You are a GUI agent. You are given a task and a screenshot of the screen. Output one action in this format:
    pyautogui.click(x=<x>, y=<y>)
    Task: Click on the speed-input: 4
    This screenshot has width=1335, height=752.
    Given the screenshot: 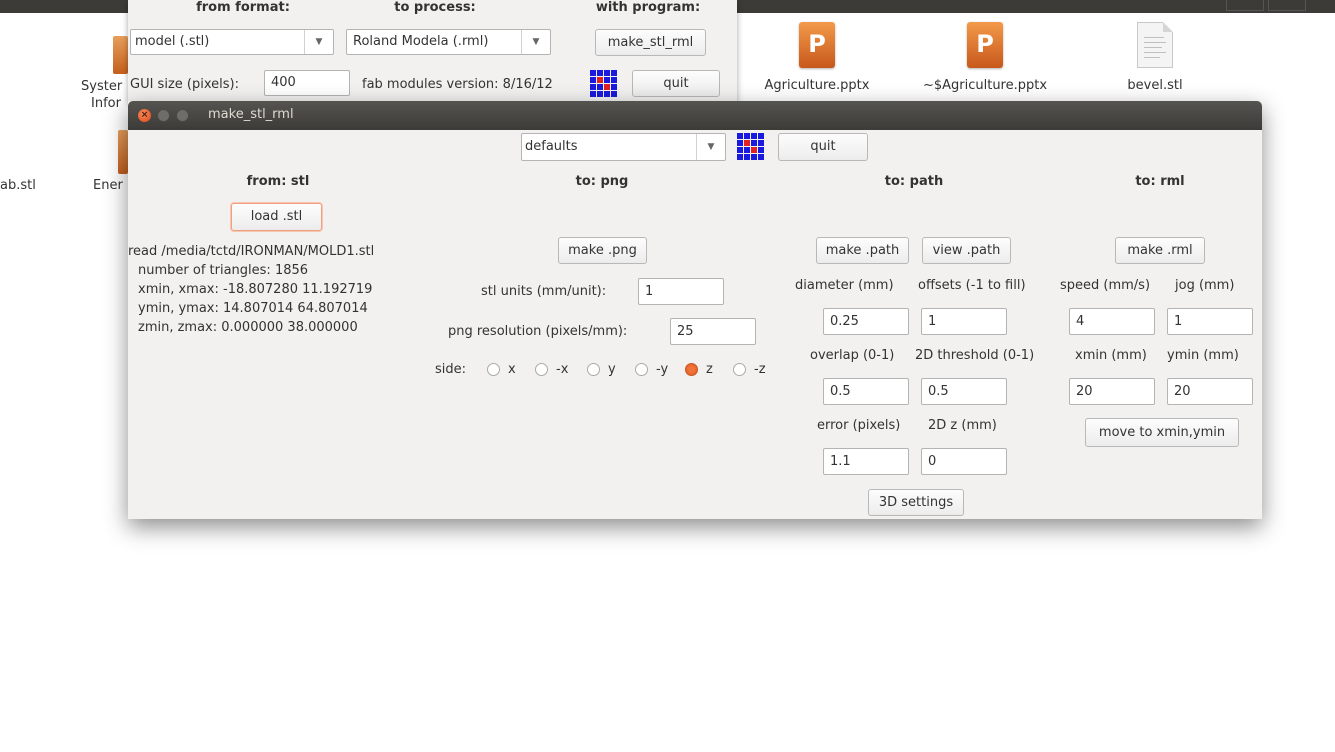 What is the action you would take?
    pyautogui.click(x=1112, y=321)
    